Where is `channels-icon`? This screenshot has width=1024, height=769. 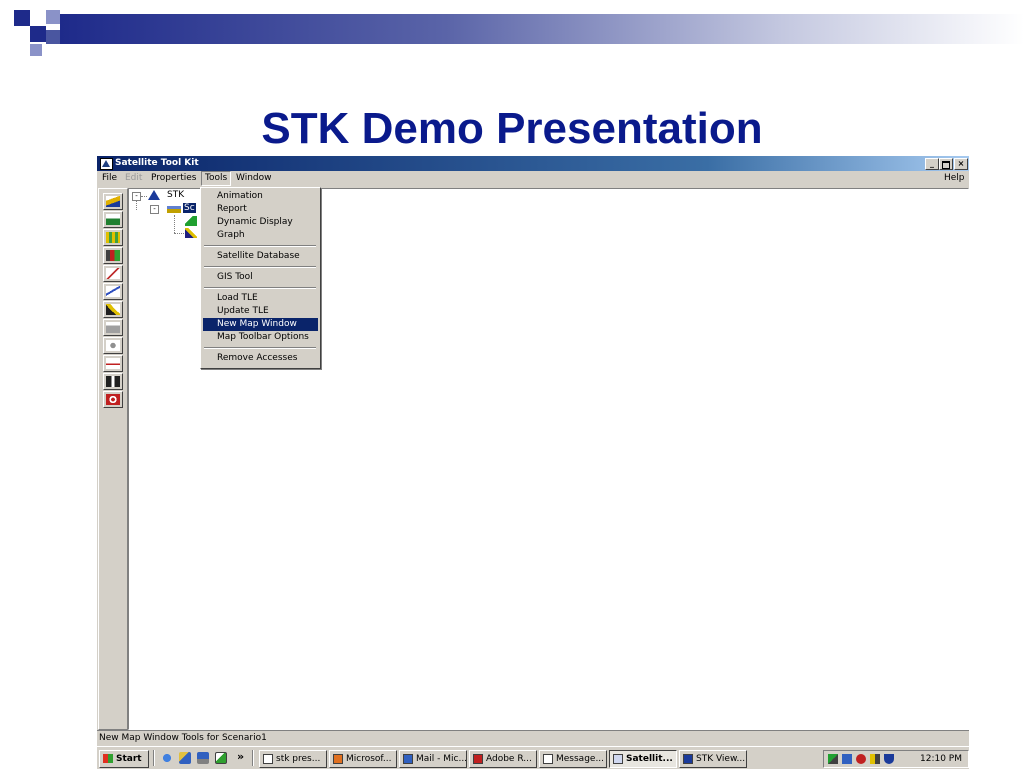
channels-icon is located at coordinates (221, 758).